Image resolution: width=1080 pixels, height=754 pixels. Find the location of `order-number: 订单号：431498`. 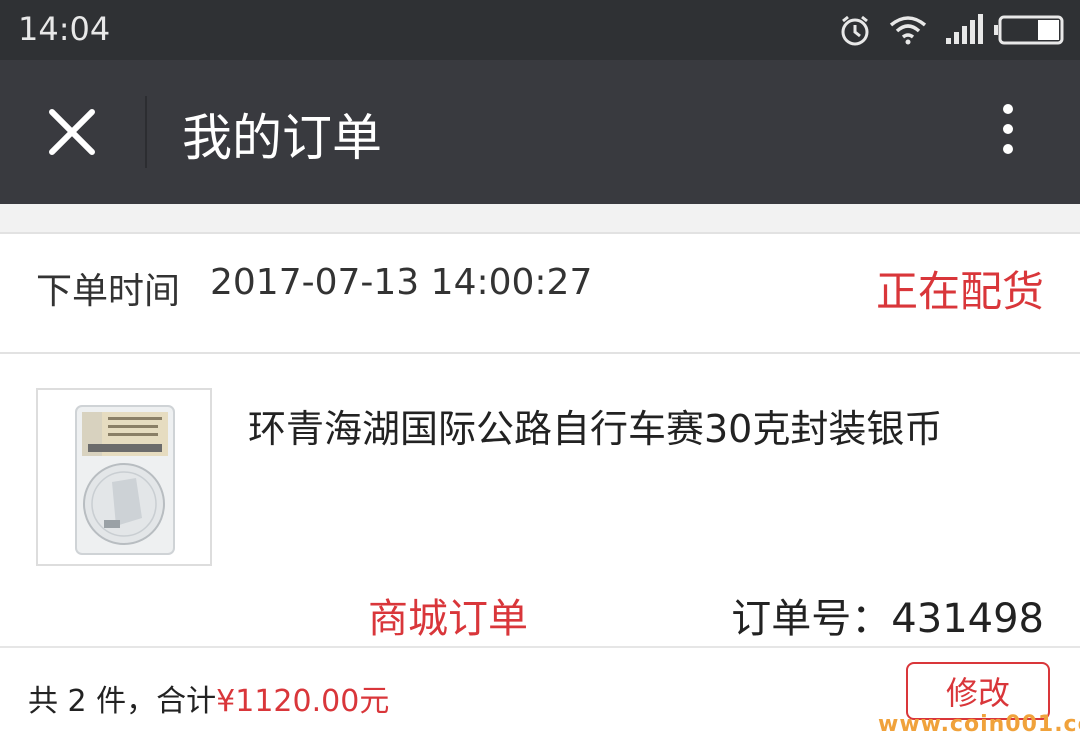

order-number: 订单号：431498 is located at coordinates (887, 615).